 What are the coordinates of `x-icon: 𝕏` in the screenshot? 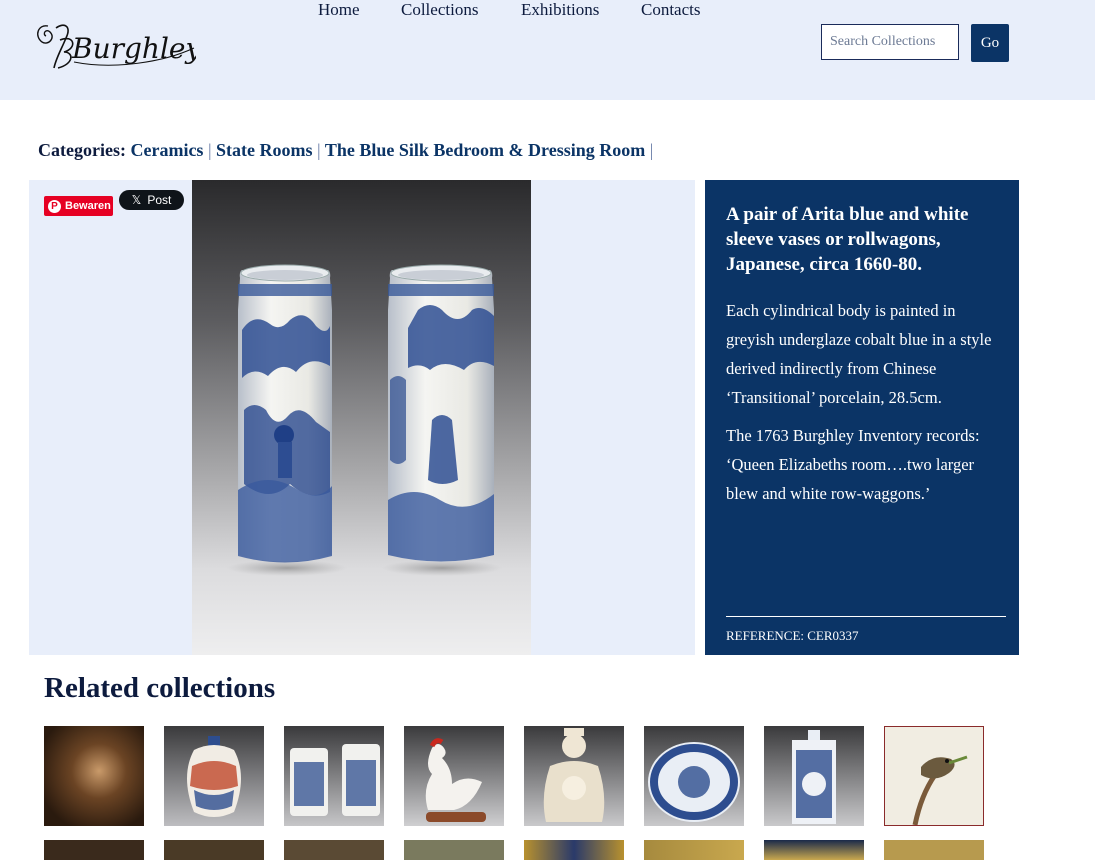 It's located at (136, 200).